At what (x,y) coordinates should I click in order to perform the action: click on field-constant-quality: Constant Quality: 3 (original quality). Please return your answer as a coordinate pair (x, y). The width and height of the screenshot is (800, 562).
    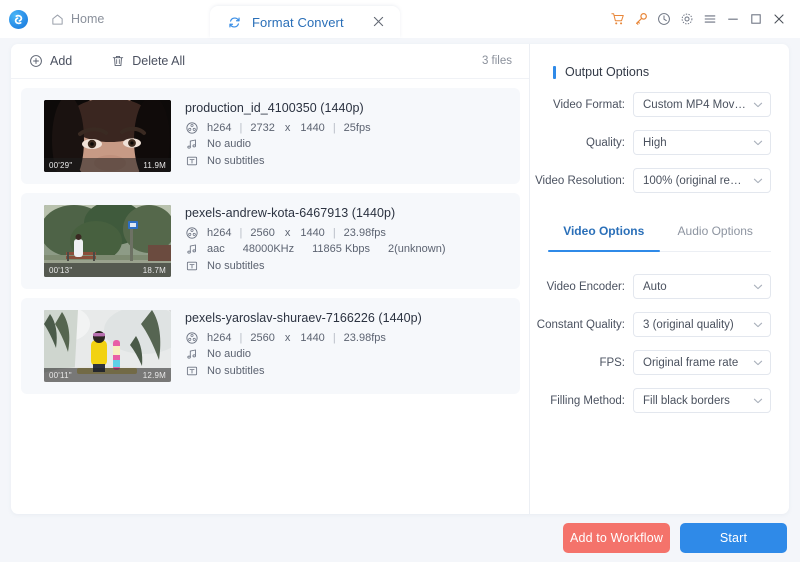
    Looking at the image, I should click on (659, 324).